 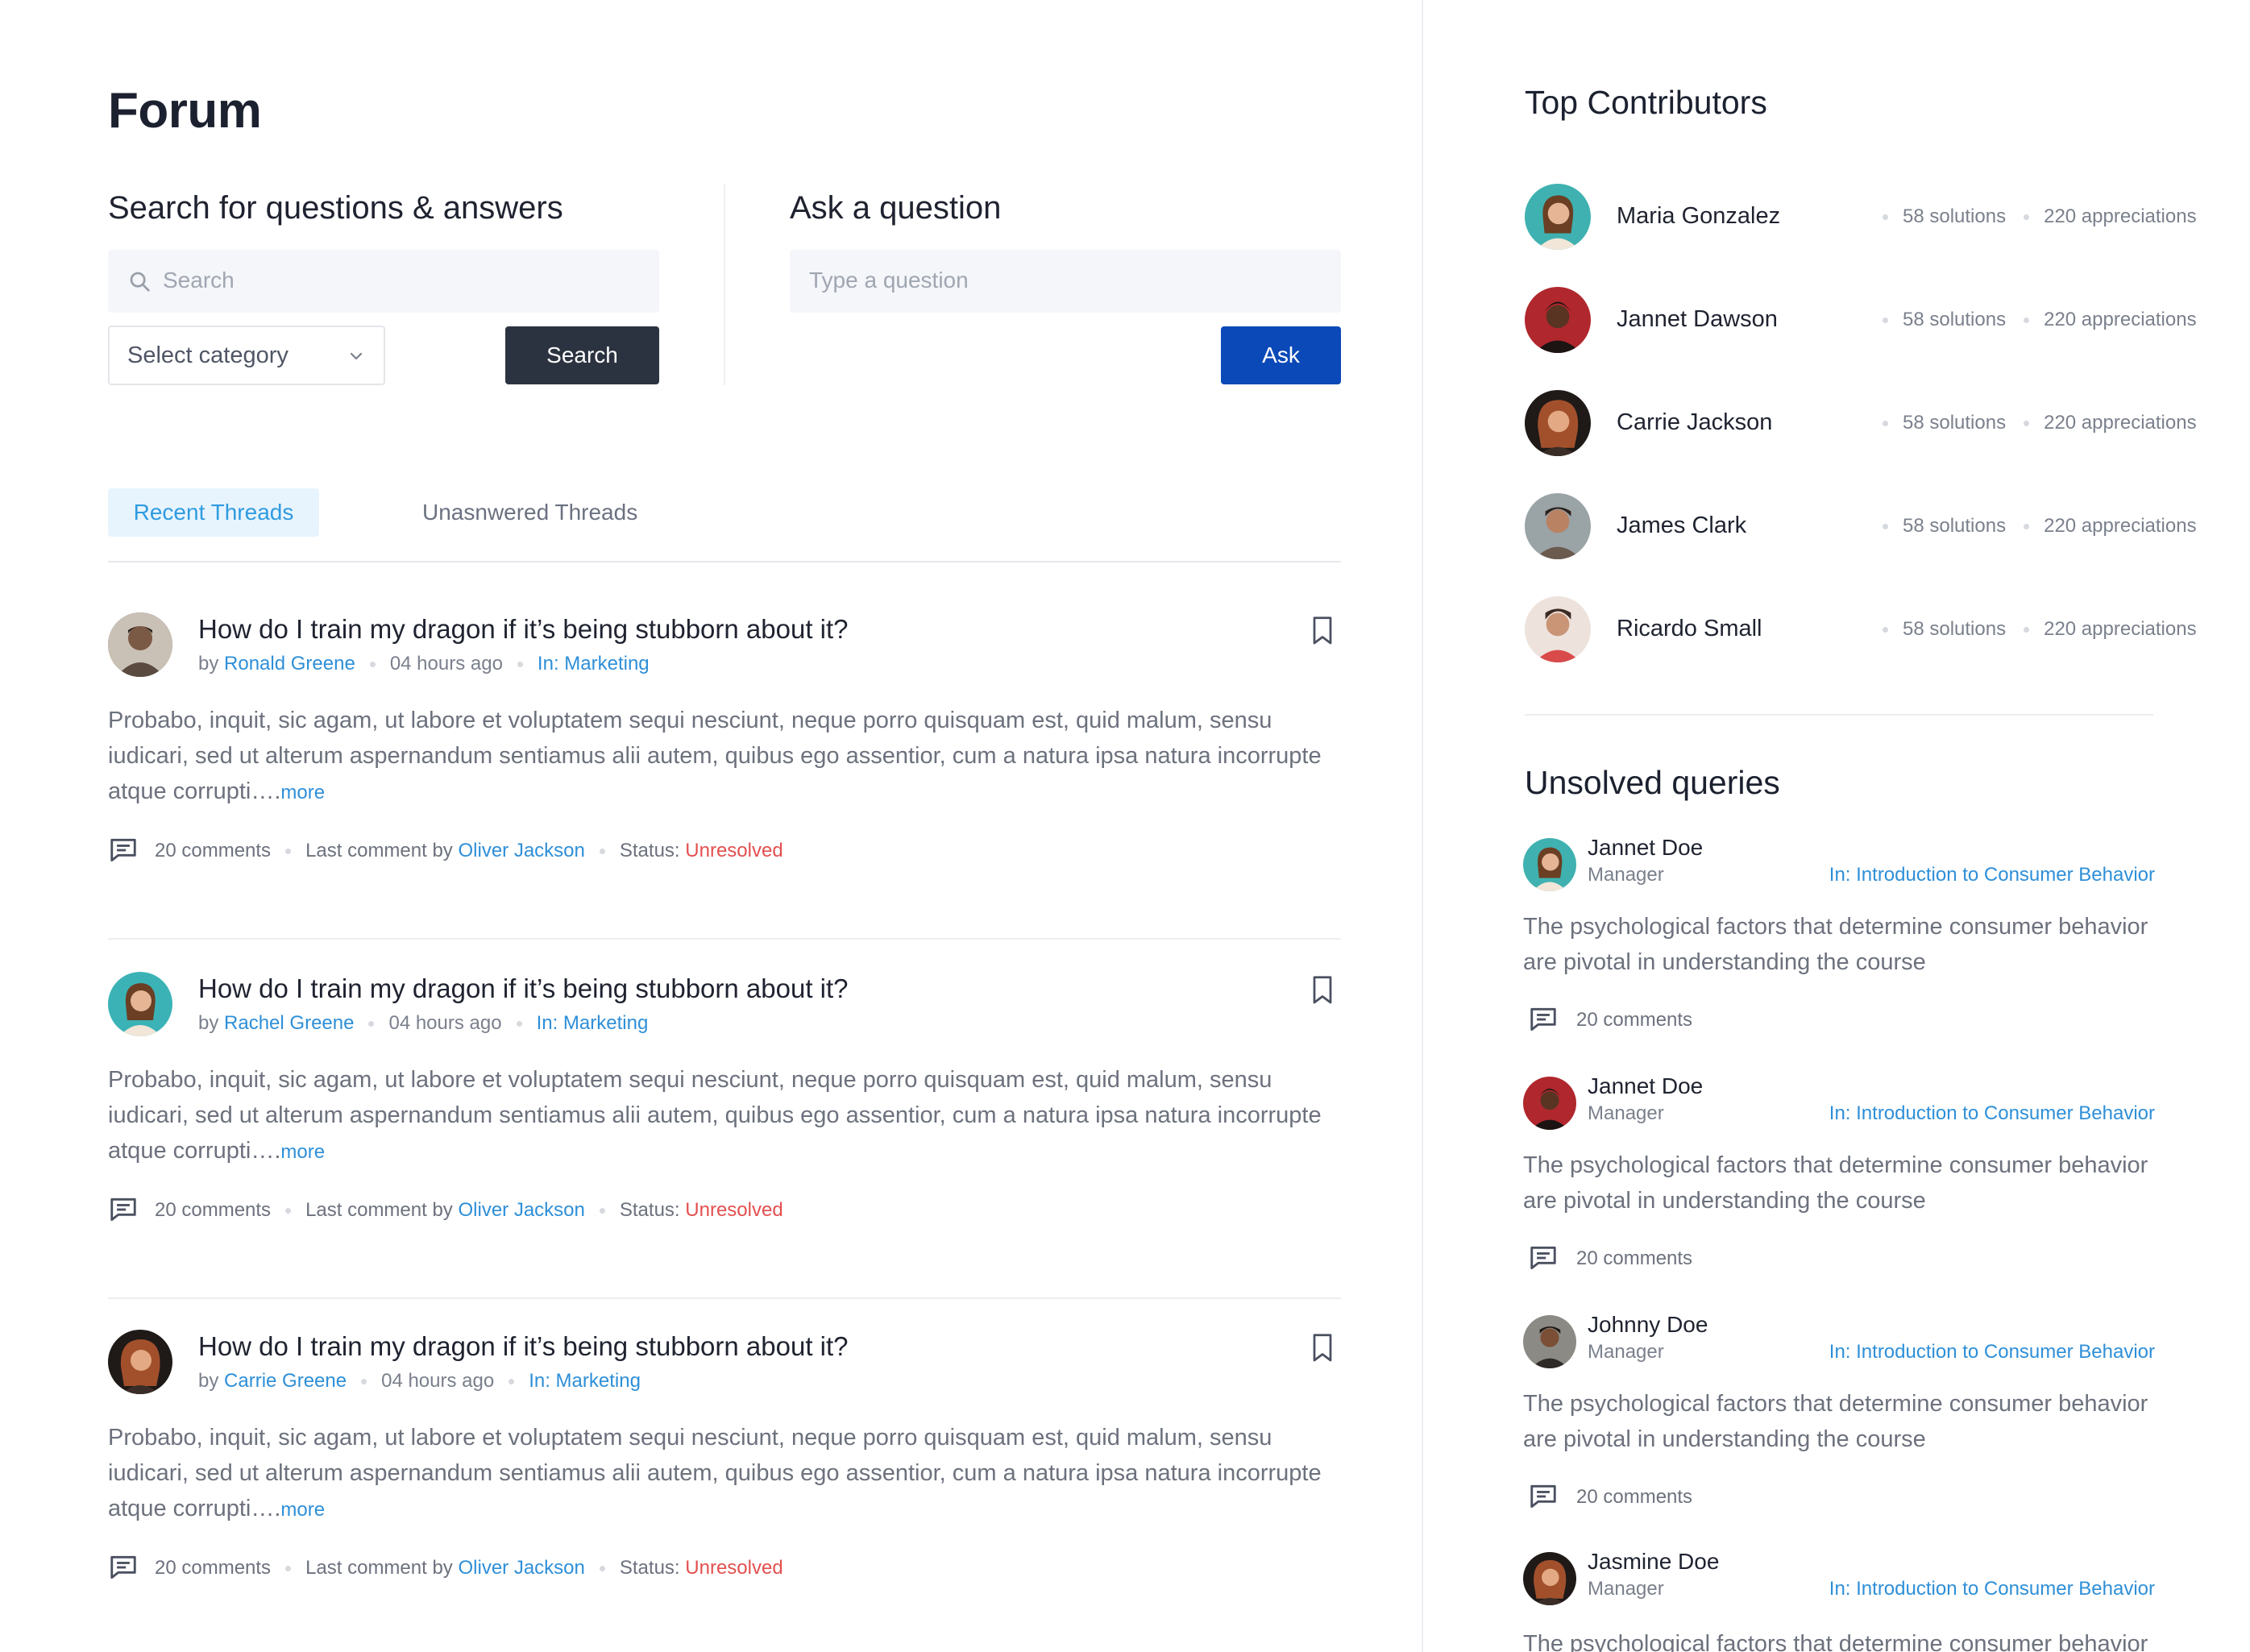 What do you see at coordinates (734, 1568) in the screenshot?
I see `status-badge: Unresolved` at bounding box center [734, 1568].